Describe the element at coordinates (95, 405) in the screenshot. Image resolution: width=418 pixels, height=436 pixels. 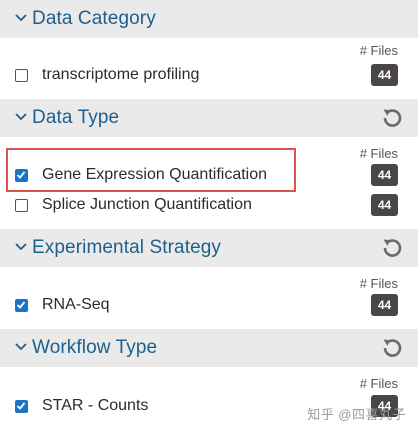
I see `facet-label: STAR - Counts` at that location.